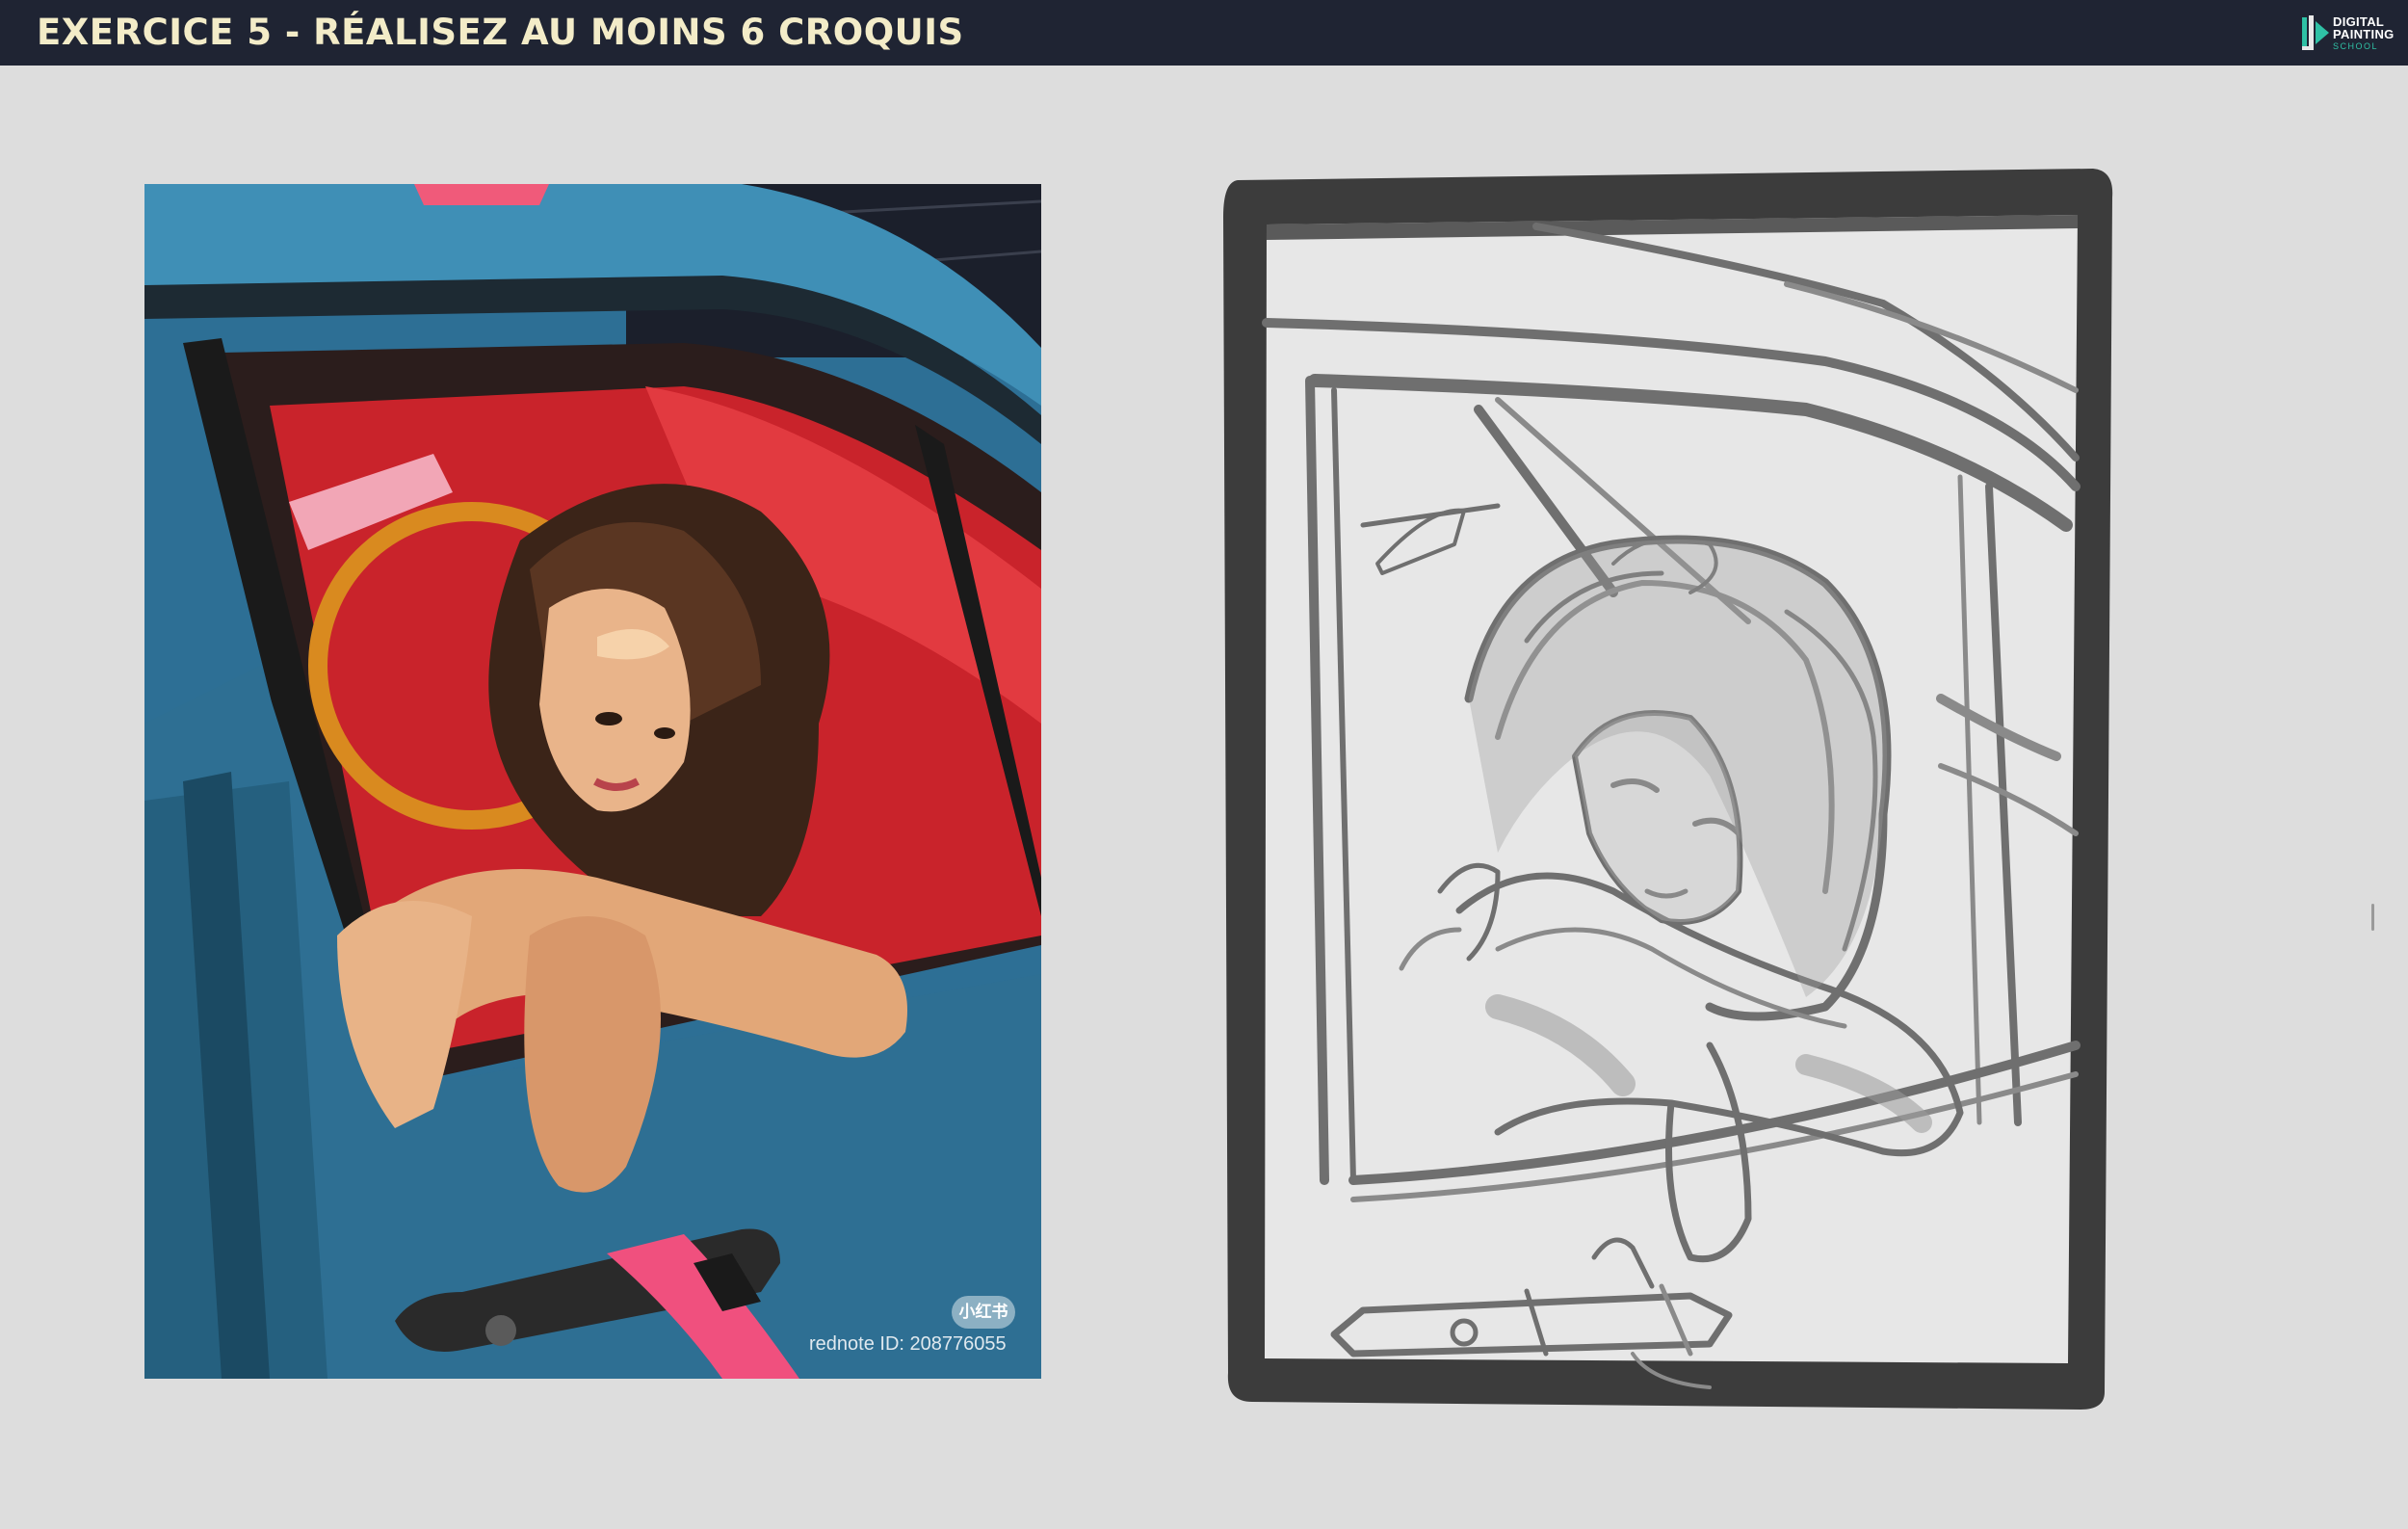  I want to click on logo-line-2: PAINTING, so click(2364, 34).